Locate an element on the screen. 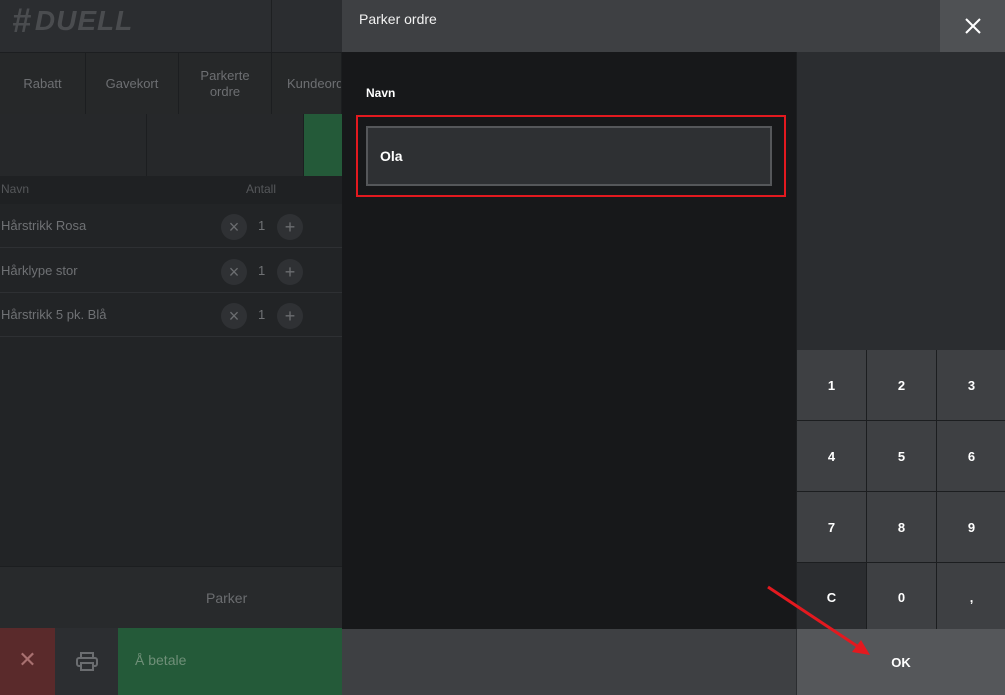 This screenshot has width=1005, height=695. pos-input-b is located at coordinates (226, 145).